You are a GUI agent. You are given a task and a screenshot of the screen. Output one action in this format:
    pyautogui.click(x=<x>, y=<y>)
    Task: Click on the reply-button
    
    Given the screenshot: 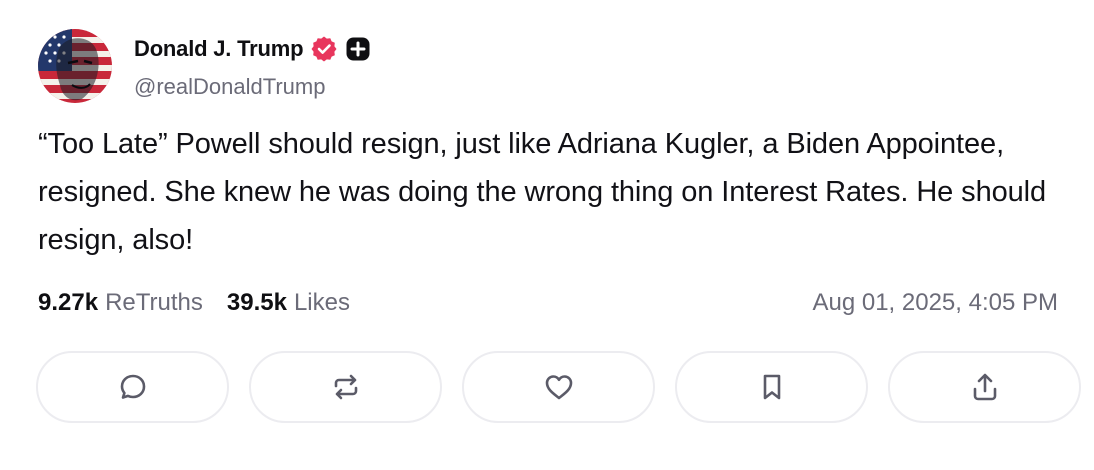 What is the action you would take?
    pyautogui.click(x=132, y=387)
    